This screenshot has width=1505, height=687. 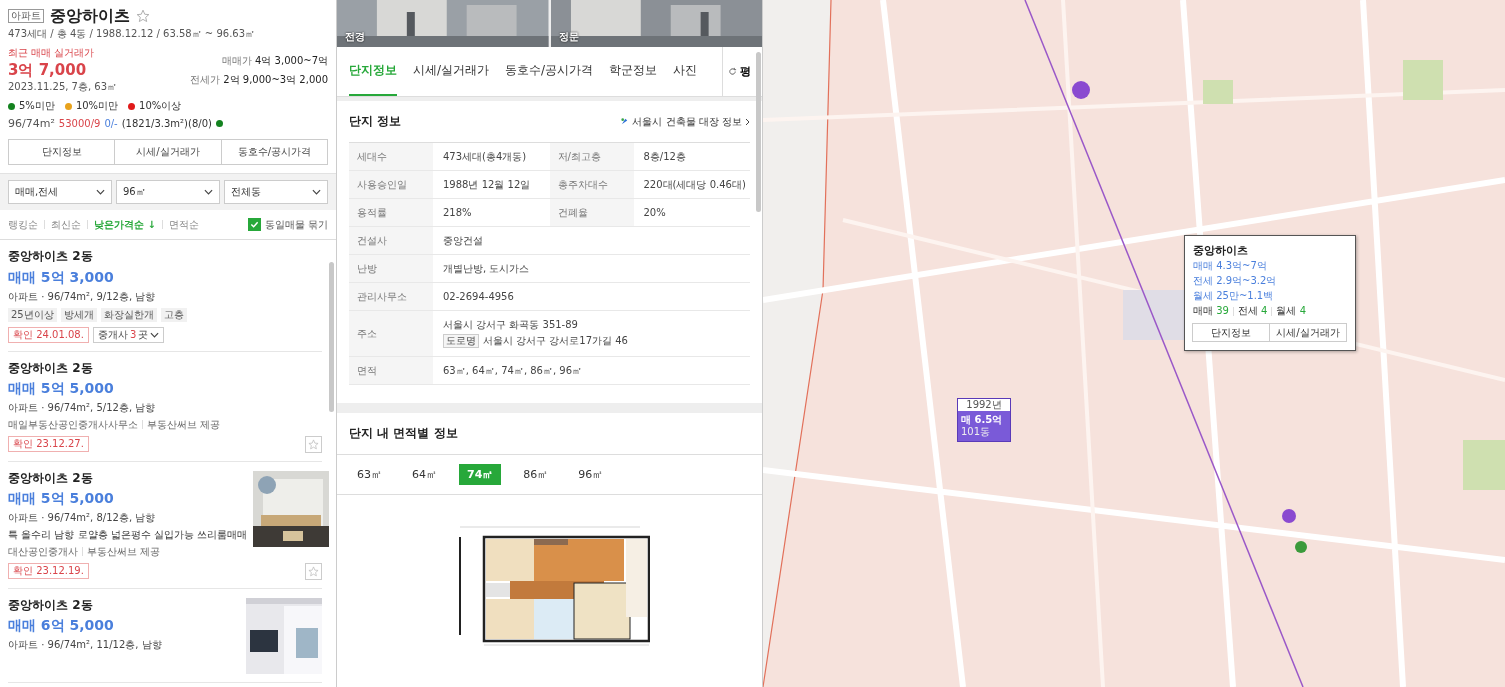 I want to click on confirmed-date: 확인 24.01.08., so click(x=48, y=334).